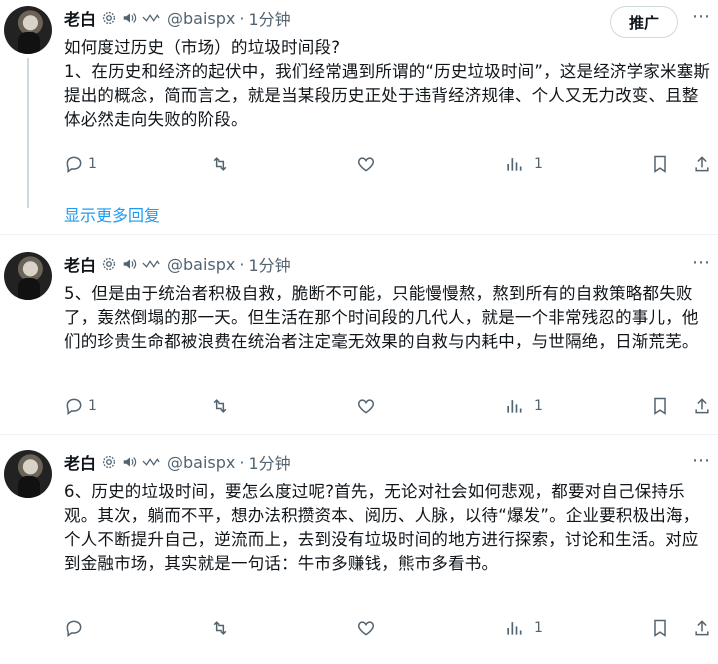 The width and height of the screenshot is (718, 664). I want to click on reply-button, so click(74, 628).